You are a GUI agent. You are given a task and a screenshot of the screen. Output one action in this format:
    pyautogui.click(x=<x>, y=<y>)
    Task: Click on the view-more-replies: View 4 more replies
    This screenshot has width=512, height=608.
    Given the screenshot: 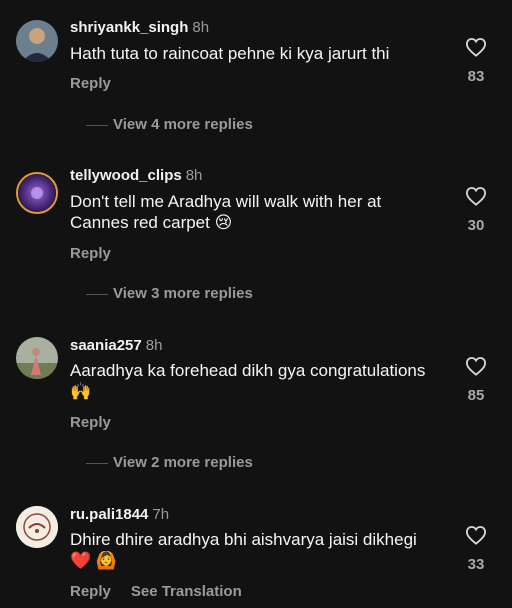 What is the action you would take?
    pyautogui.click(x=169, y=124)
    